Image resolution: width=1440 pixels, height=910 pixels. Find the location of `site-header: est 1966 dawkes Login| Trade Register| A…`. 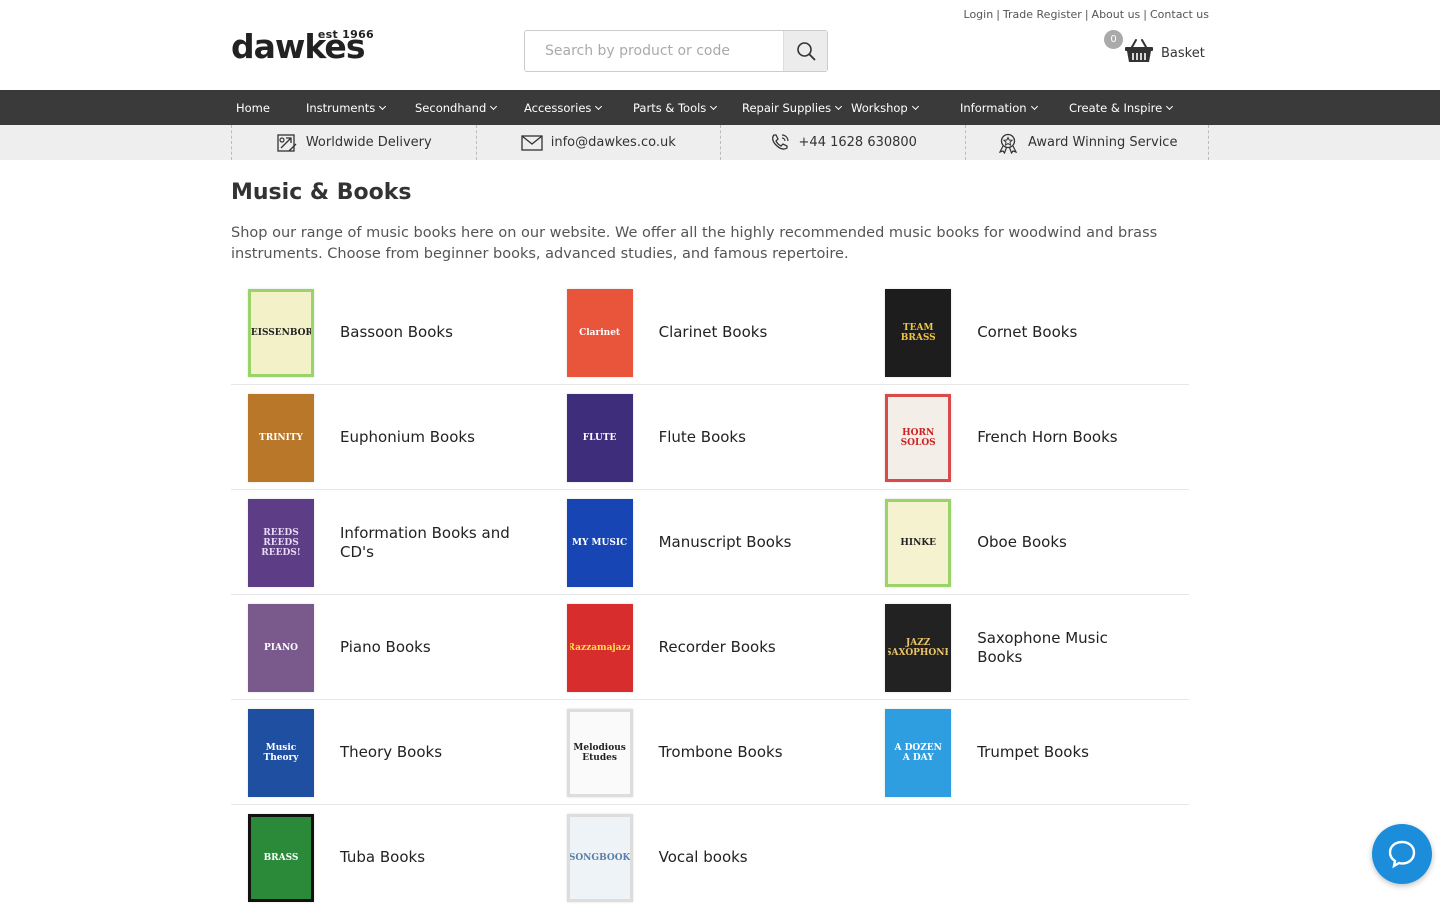

site-header: est 1966 dawkes Login| Trade Register| A… is located at coordinates (720, 45).